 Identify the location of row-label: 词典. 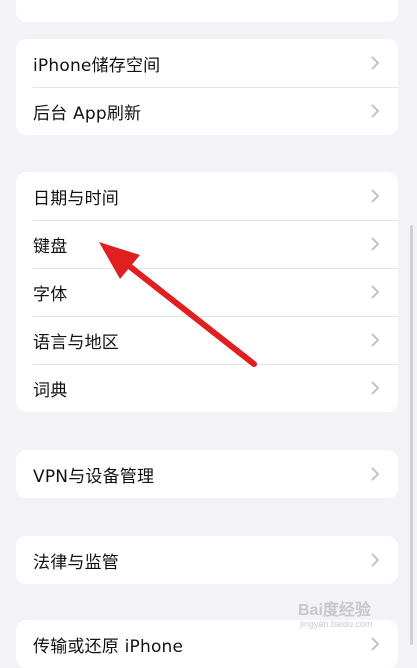
(50, 390).